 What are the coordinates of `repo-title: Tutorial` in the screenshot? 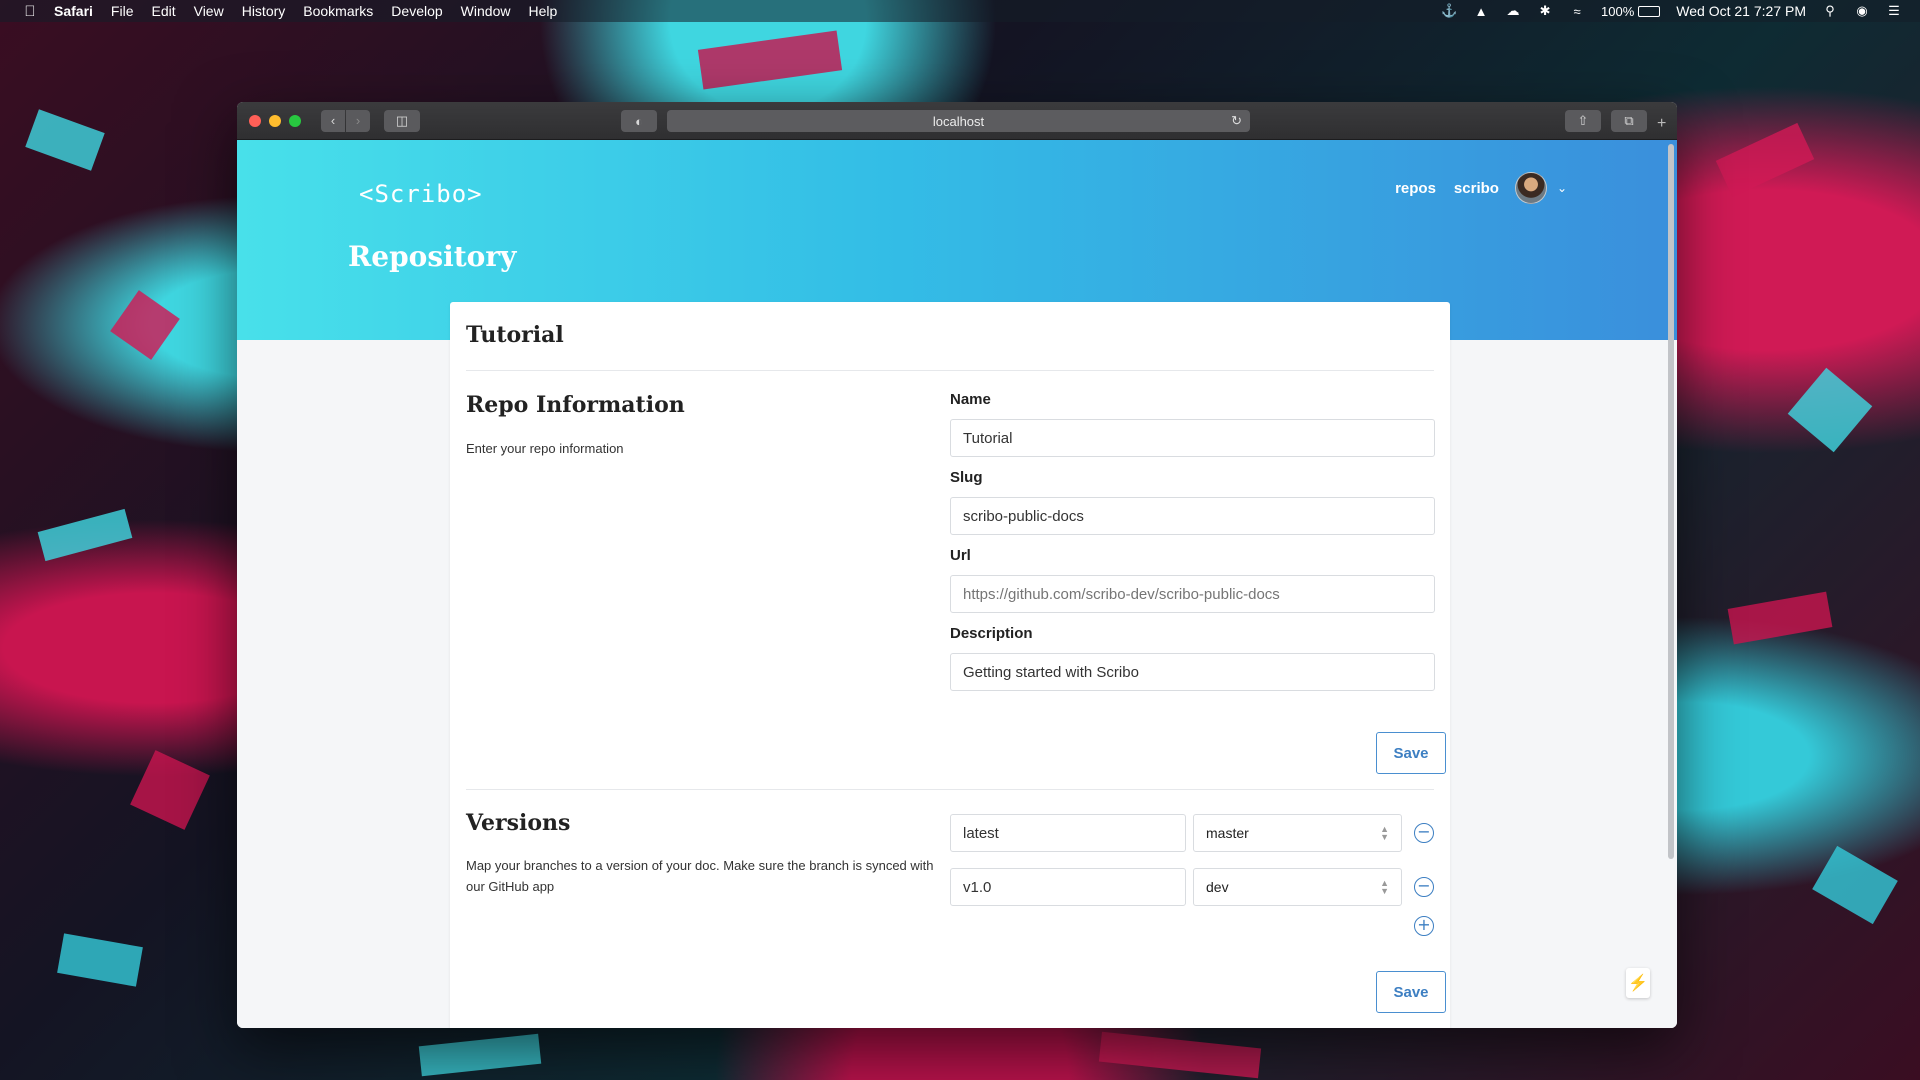 It's located at (515, 335).